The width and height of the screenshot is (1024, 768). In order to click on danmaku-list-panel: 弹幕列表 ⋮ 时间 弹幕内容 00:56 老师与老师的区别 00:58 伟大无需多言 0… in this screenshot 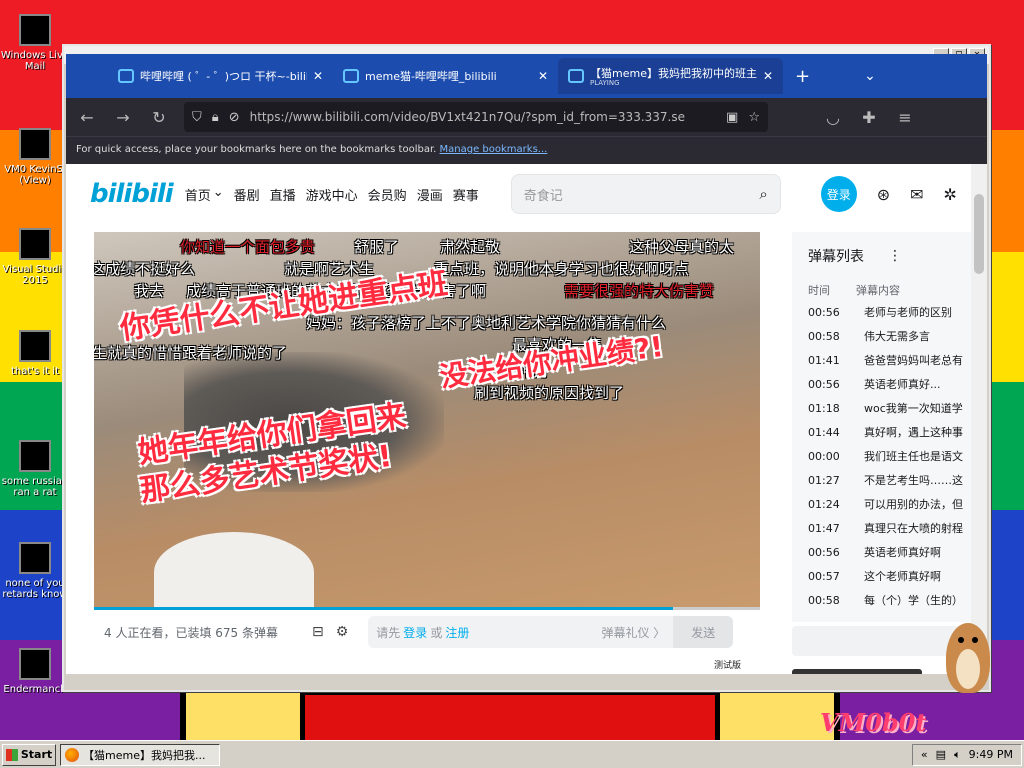, I will do `click(881, 427)`.